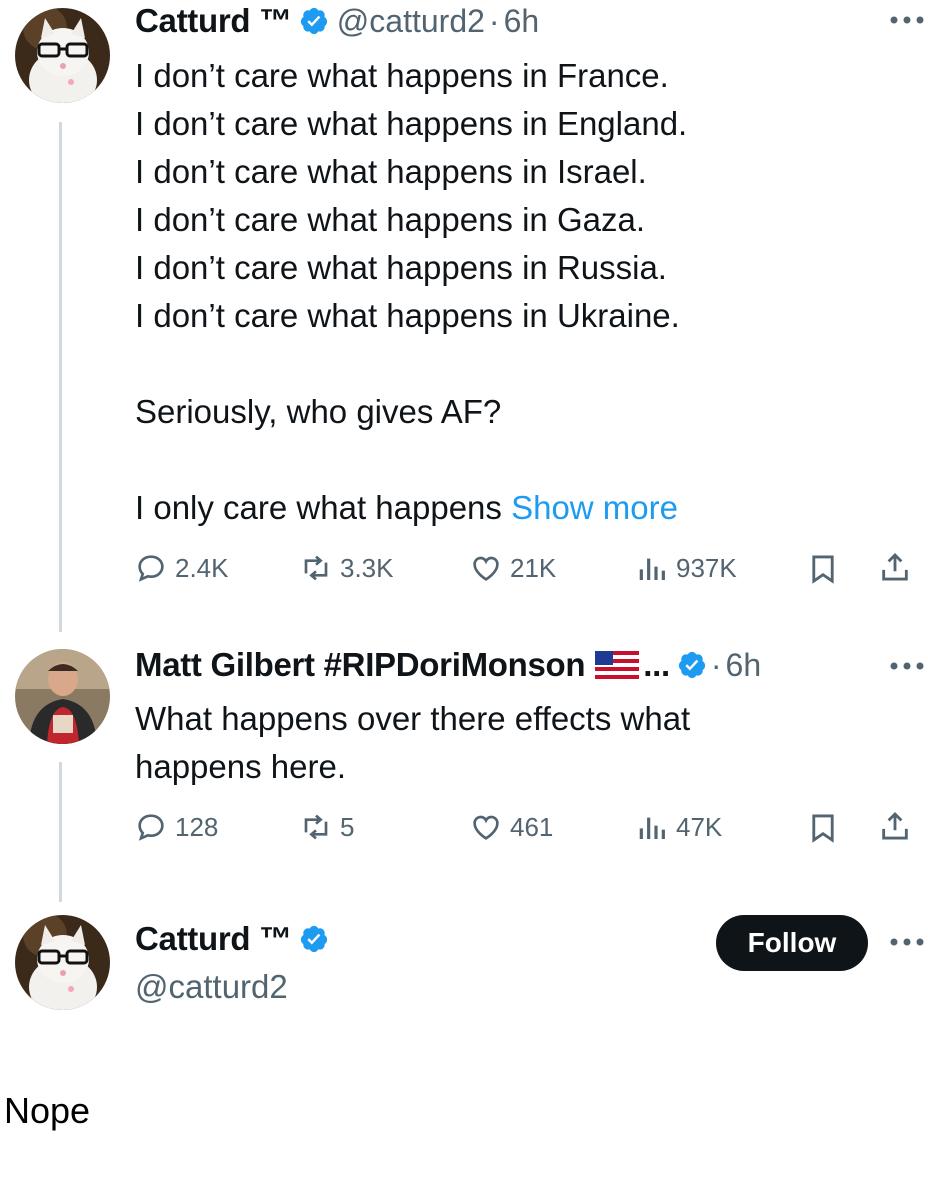 This screenshot has height=1200, width=928. I want to click on reply-count: 128, so click(197, 826).